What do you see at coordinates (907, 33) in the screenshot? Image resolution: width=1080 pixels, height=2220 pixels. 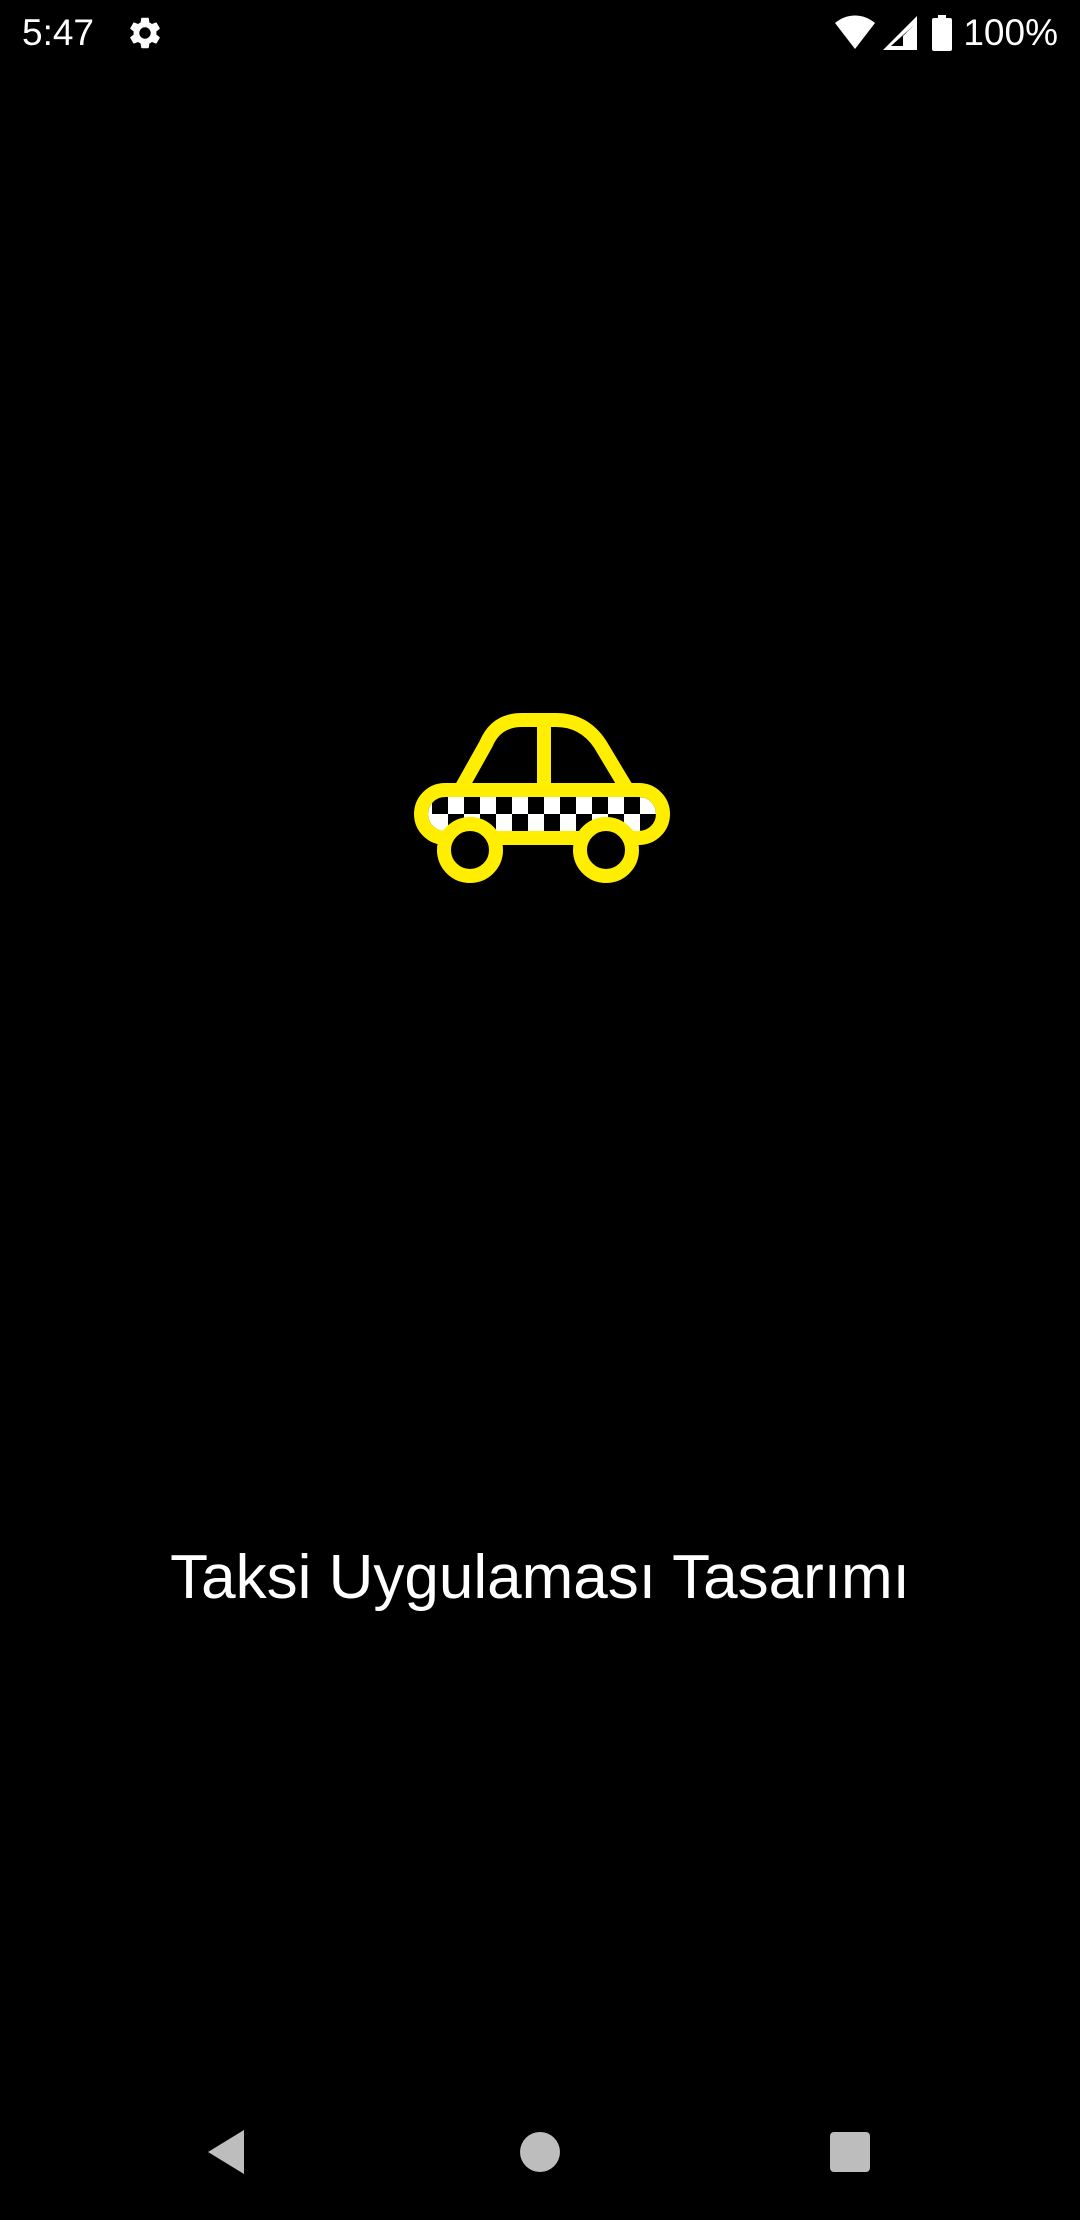 I see `signal-icon` at bounding box center [907, 33].